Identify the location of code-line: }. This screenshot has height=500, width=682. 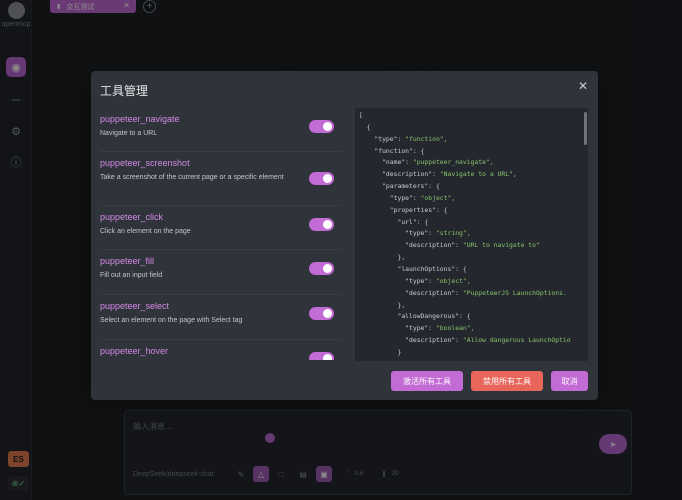
(380, 351).